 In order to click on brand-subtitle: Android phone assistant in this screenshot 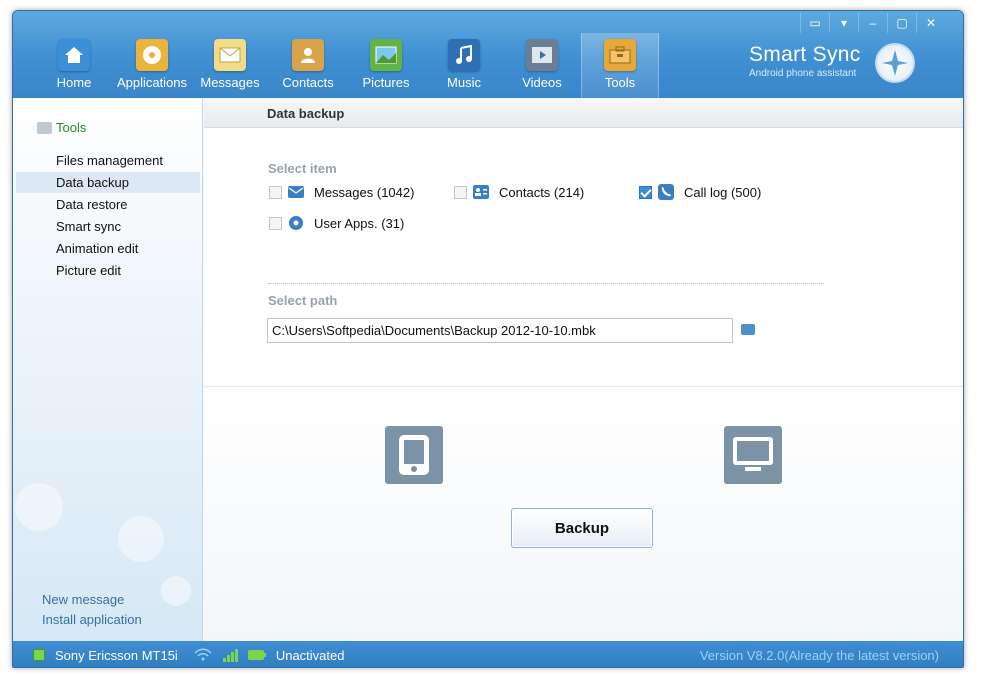, I will do `click(803, 73)`.